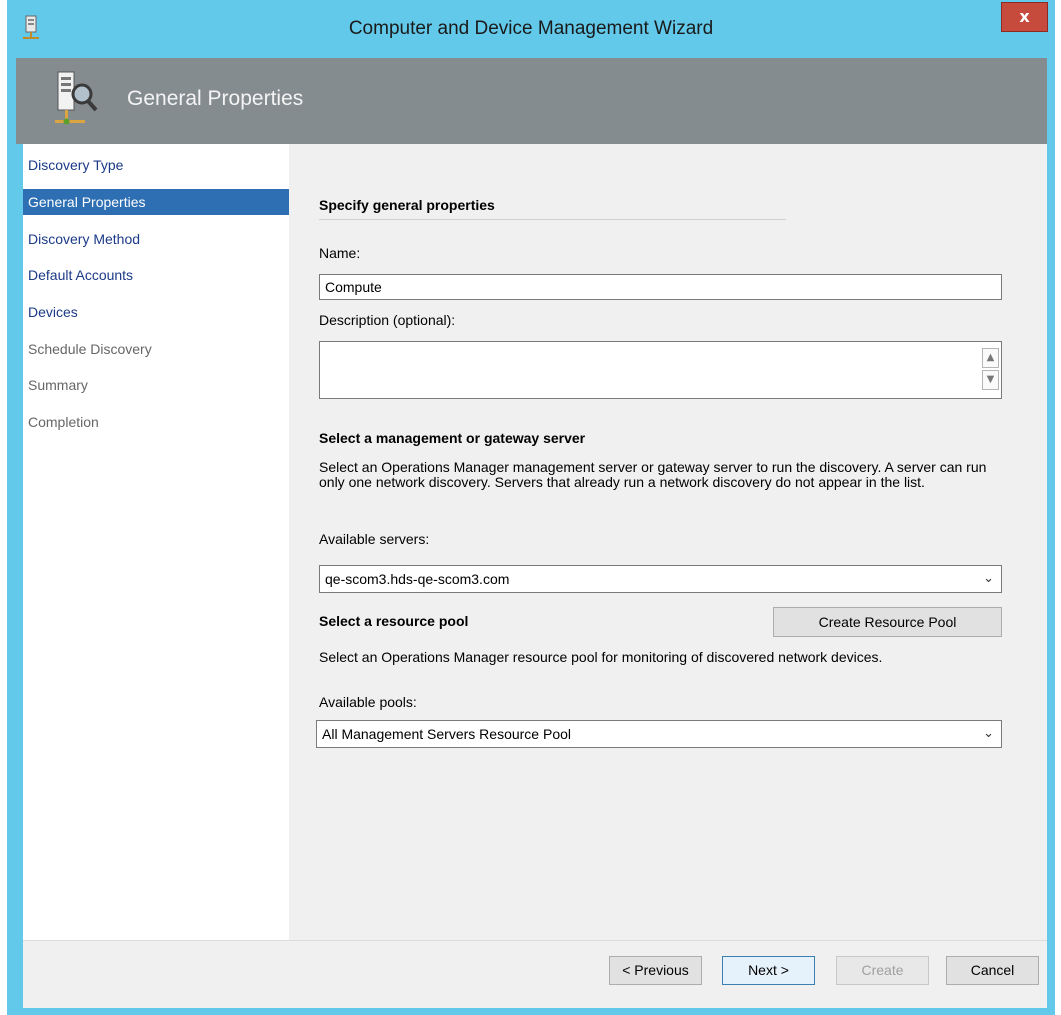  I want to click on scroll-up-icon: ▲, so click(990, 358).